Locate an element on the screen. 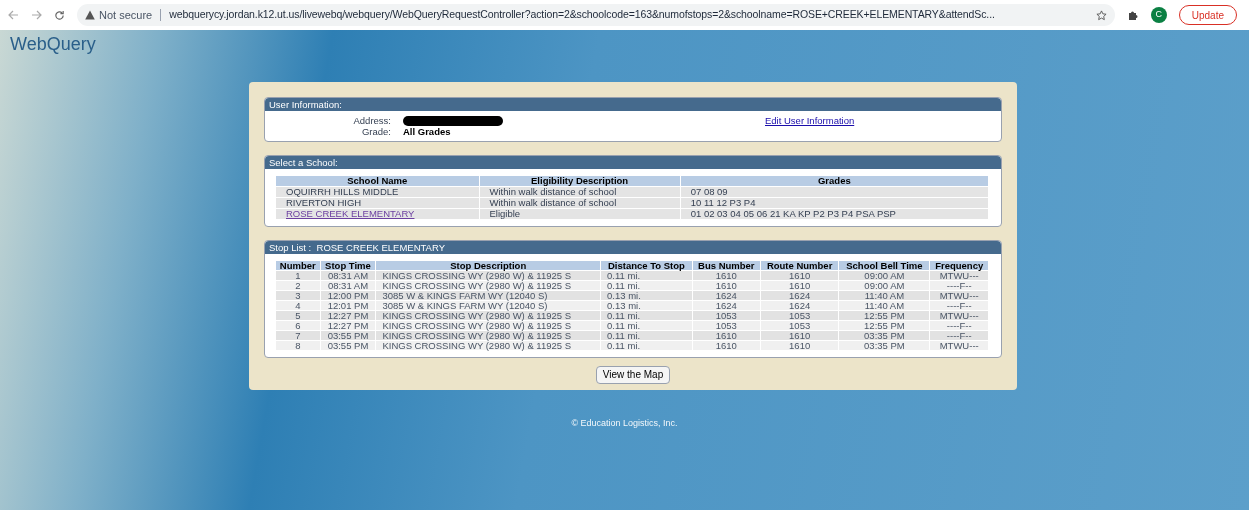 The image size is (1249, 510). copyright-text: © Education Logistics, Inc. is located at coordinates (624, 423).